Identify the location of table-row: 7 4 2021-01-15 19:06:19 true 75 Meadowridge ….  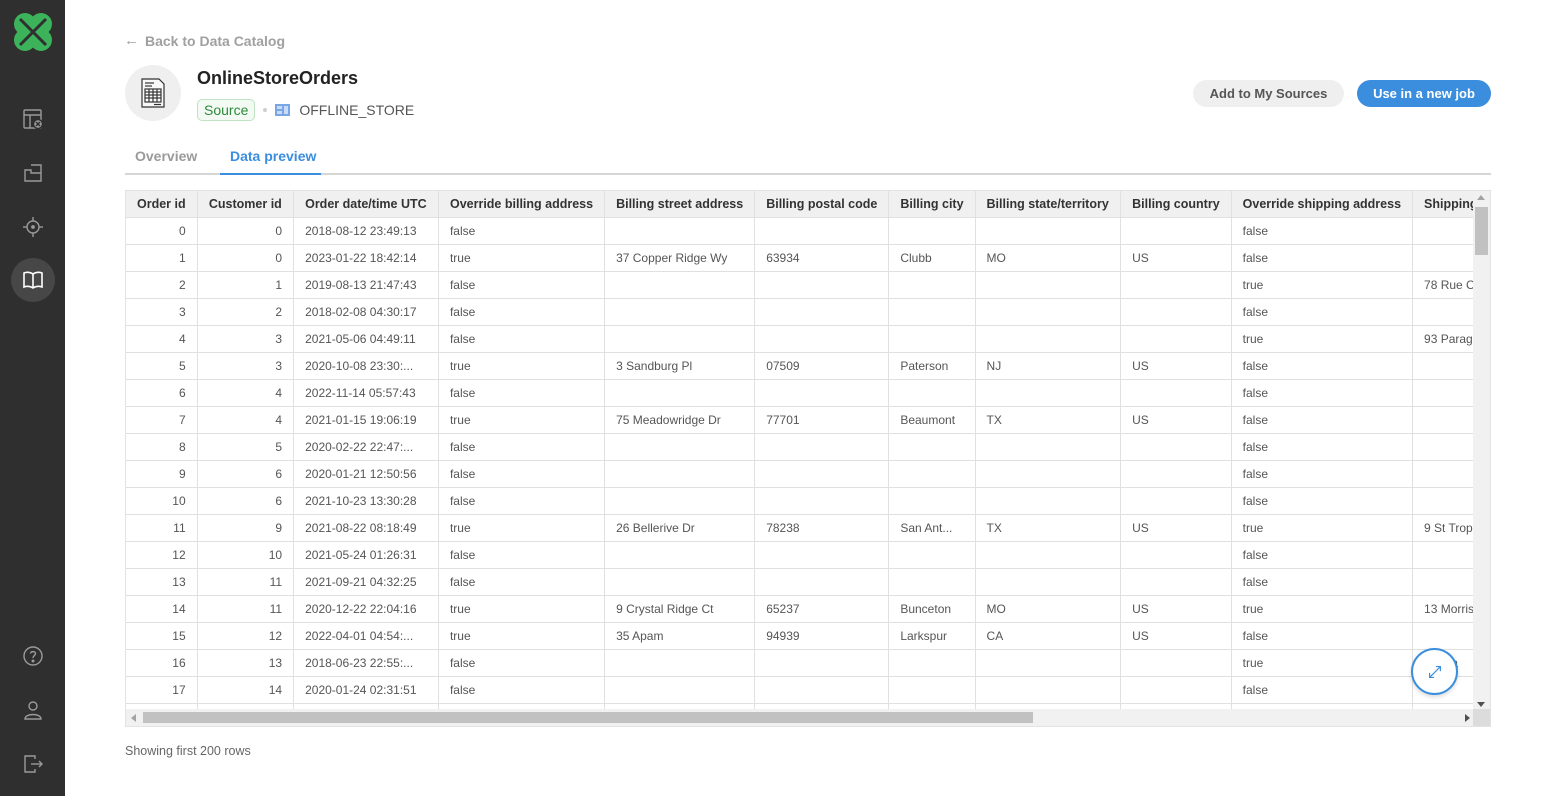
(808, 420).